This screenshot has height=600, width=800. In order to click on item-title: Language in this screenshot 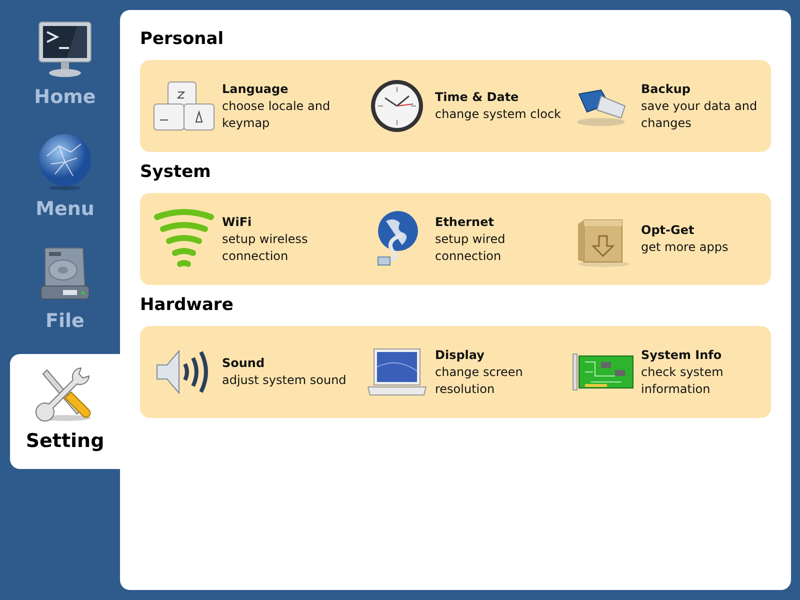, I will do `click(287, 89)`.